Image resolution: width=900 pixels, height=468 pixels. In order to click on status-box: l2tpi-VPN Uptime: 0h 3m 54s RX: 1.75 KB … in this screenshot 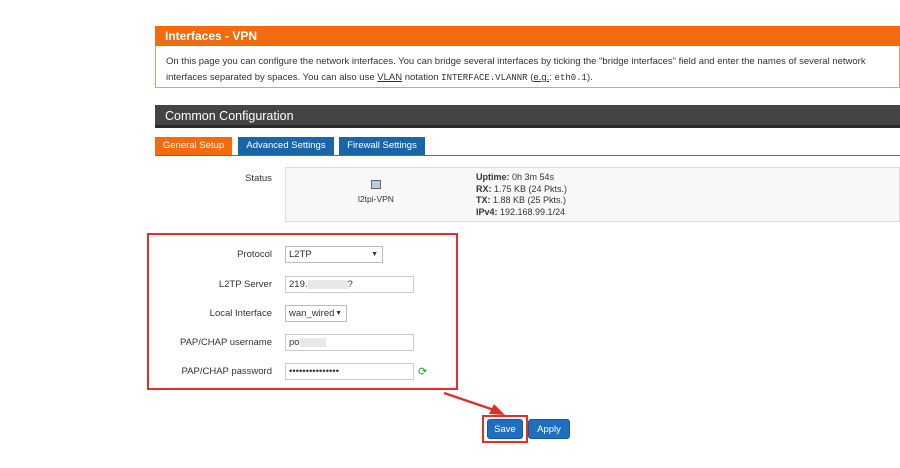, I will do `click(592, 194)`.